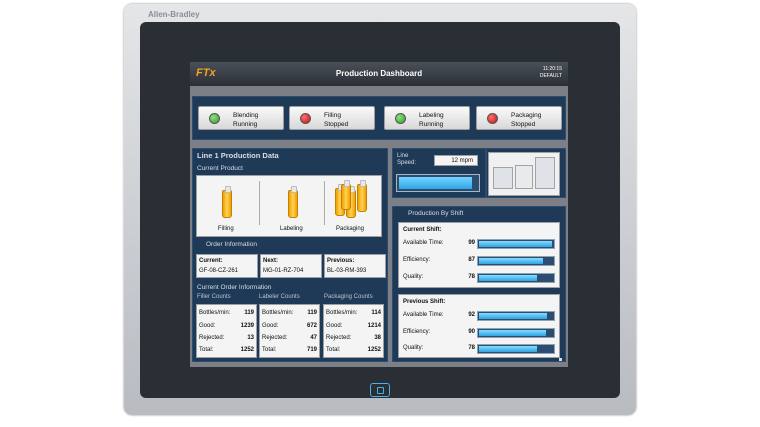  What do you see at coordinates (347, 271) in the screenshot?
I see `order-value: BL-03-RM-393` at bounding box center [347, 271].